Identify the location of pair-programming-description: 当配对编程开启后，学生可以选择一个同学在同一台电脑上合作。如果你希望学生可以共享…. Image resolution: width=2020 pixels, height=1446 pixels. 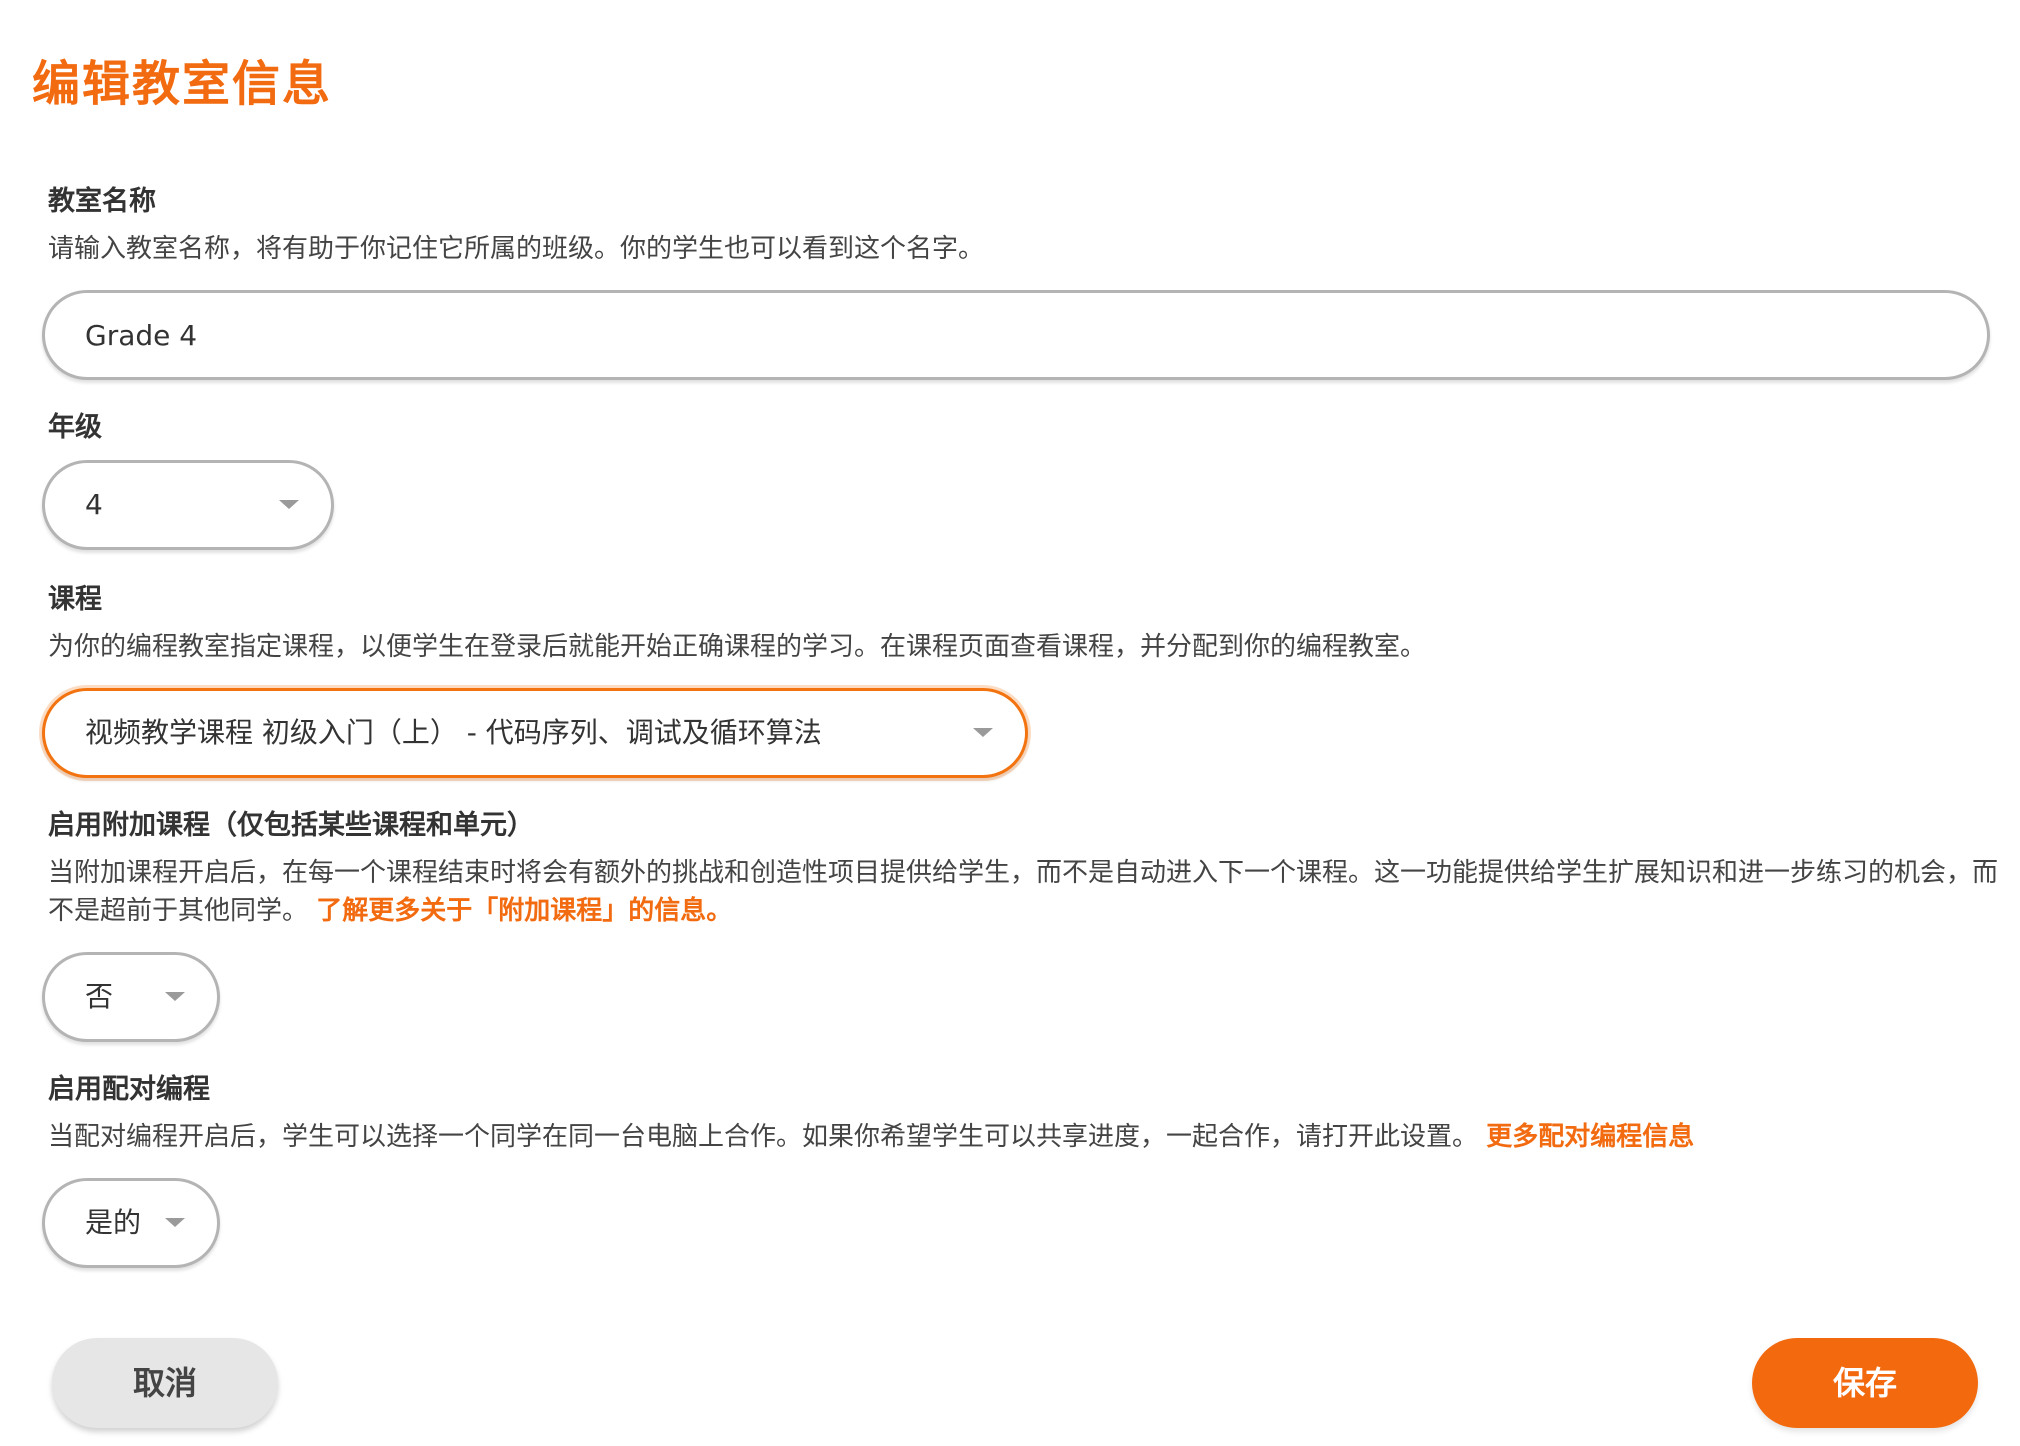
(1023, 1137).